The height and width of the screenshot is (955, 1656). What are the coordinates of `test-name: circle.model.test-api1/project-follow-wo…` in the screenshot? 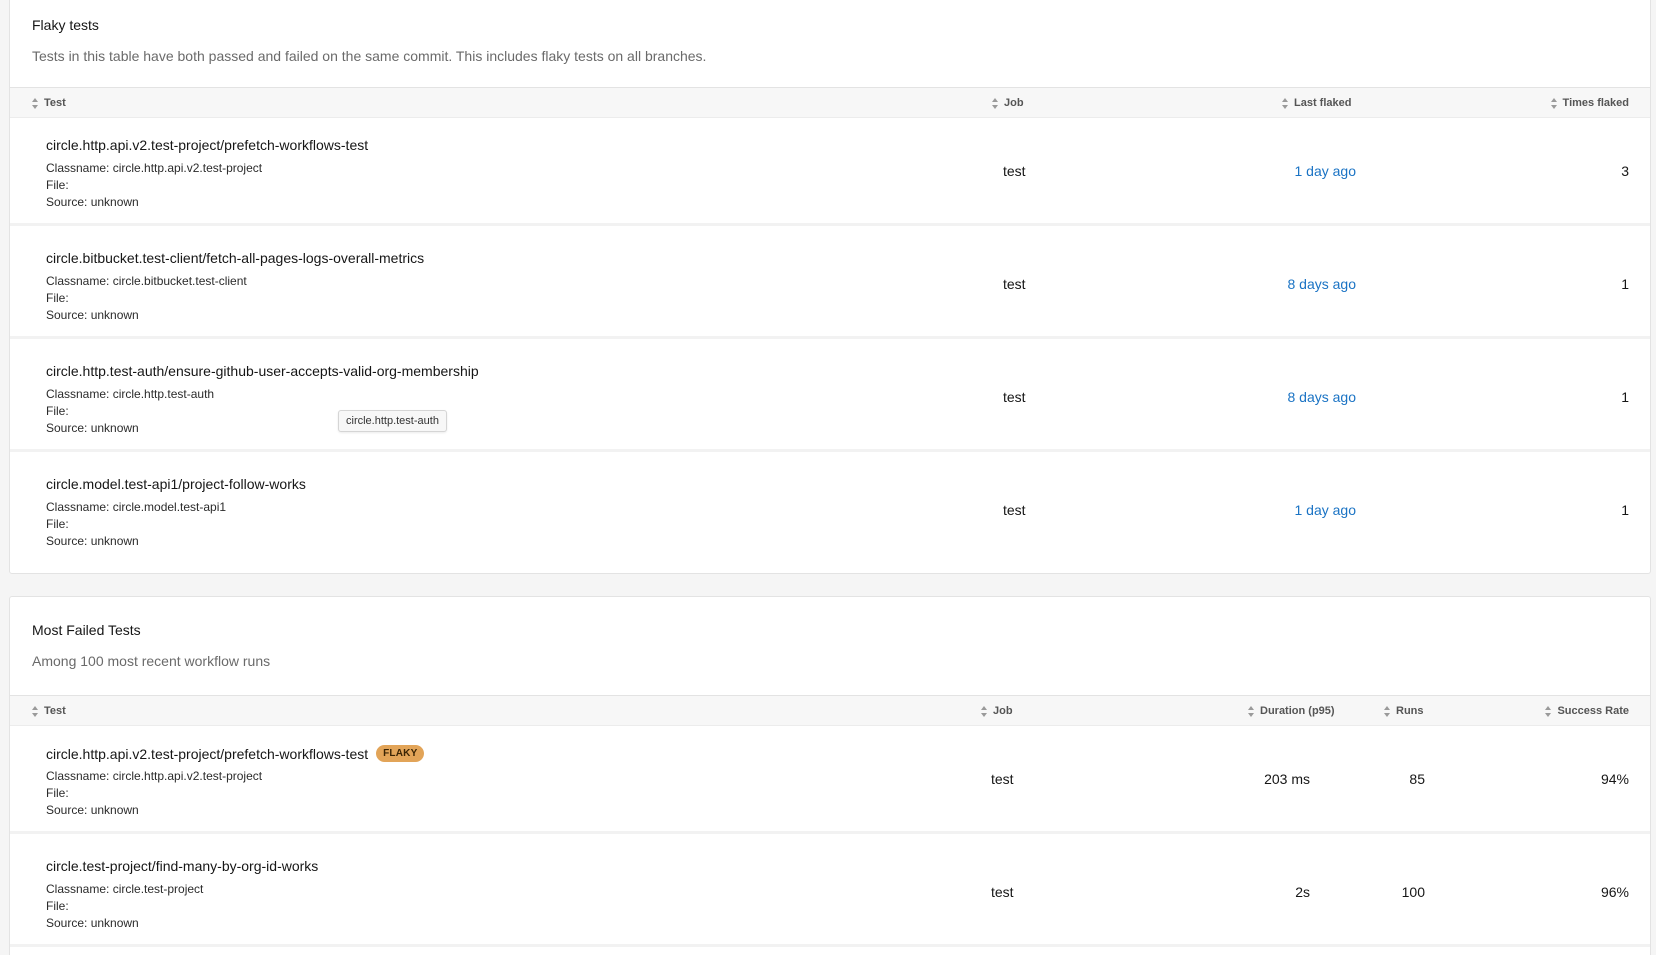 It's located at (176, 484).